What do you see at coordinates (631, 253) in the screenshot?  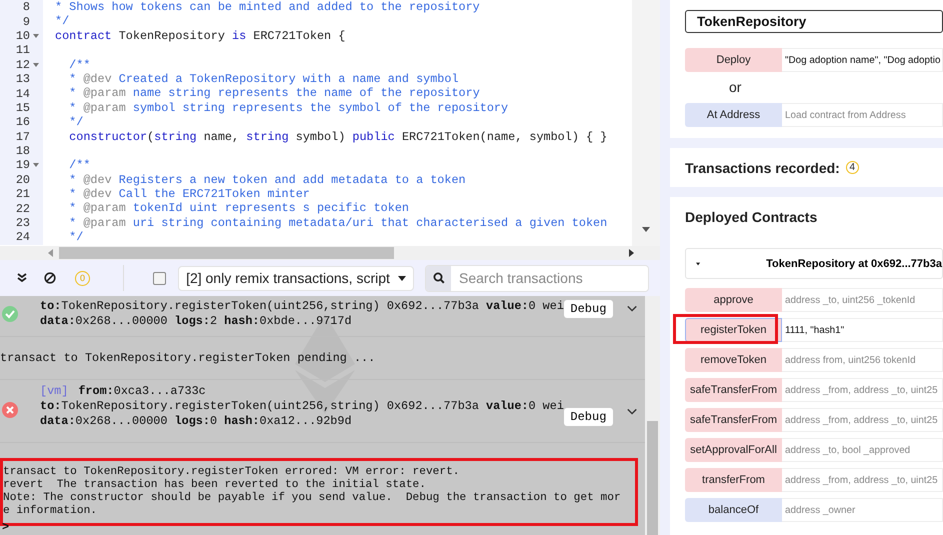 I see `scroll-right-icon` at bounding box center [631, 253].